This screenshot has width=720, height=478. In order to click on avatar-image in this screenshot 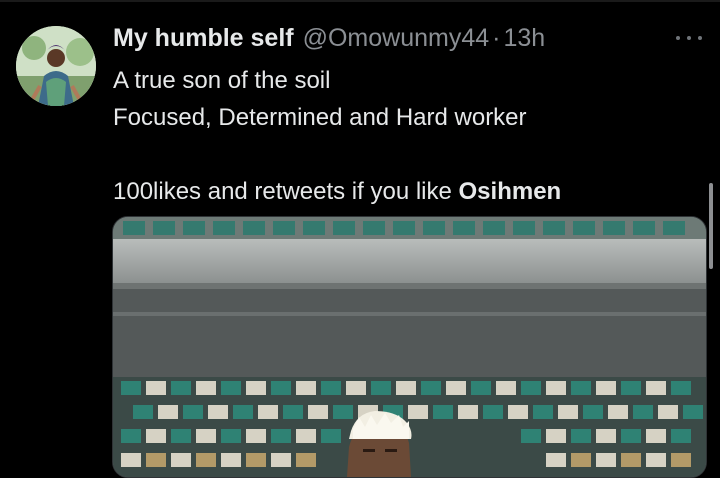, I will do `click(56, 66)`.